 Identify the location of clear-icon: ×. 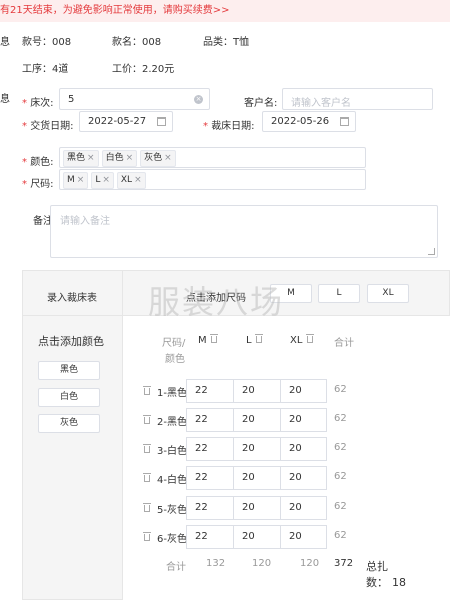
(198, 99).